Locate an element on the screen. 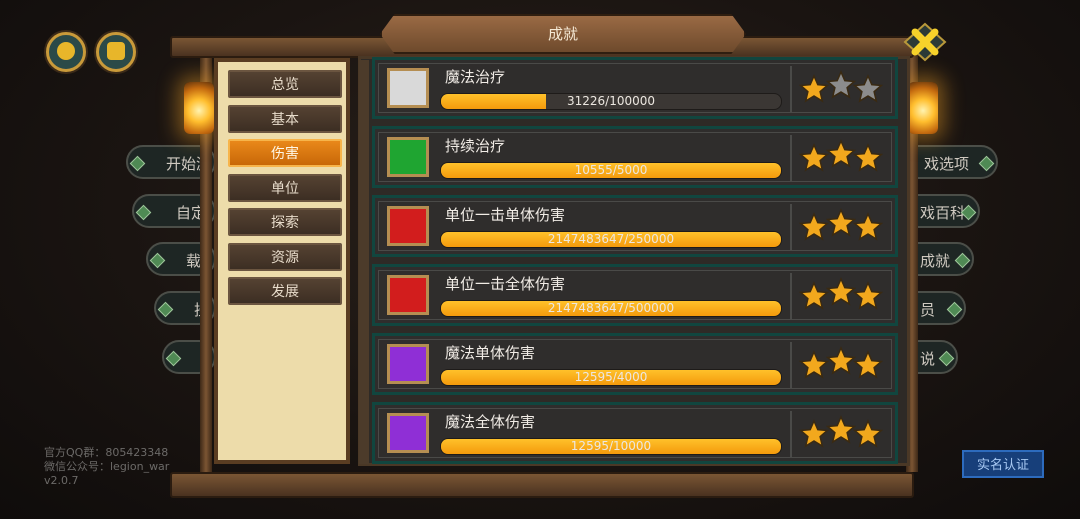 The image size is (1080, 519). progress-bar: 2147483647/250000 is located at coordinates (611, 239).